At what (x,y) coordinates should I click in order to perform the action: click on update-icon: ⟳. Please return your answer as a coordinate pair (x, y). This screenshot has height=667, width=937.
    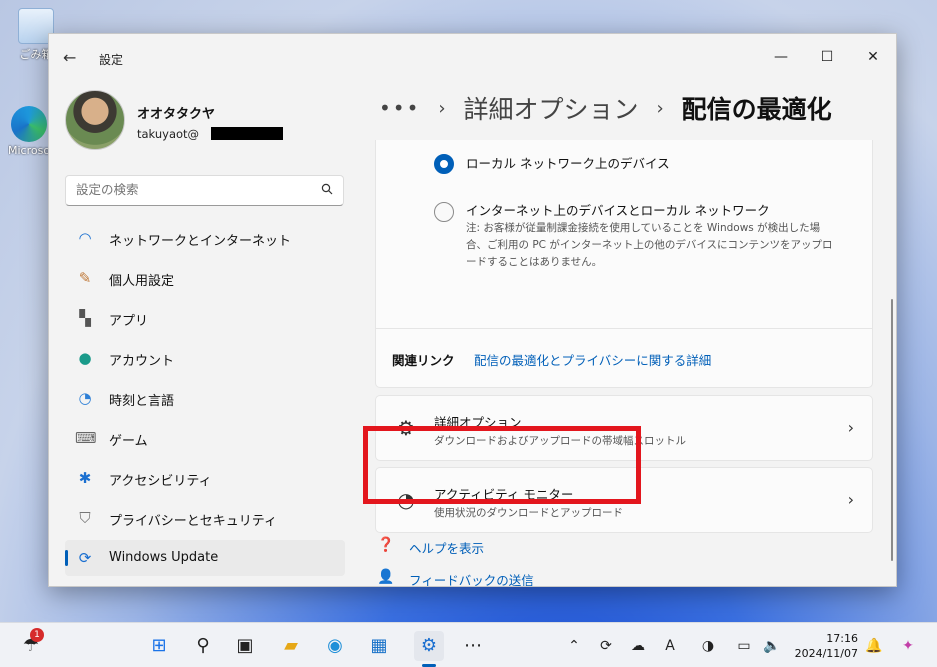
    Looking at the image, I should click on (85, 558).